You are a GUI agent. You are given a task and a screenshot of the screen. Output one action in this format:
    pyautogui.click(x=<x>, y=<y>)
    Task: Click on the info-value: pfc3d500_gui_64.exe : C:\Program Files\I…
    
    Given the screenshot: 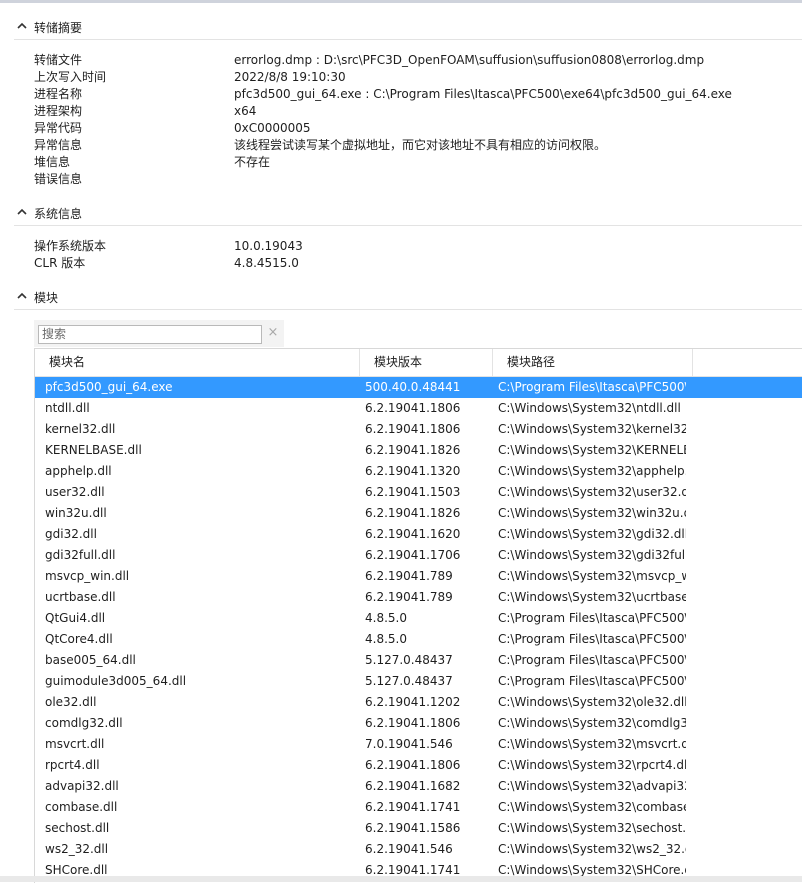 What is the action you would take?
    pyautogui.click(x=483, y=94)
    